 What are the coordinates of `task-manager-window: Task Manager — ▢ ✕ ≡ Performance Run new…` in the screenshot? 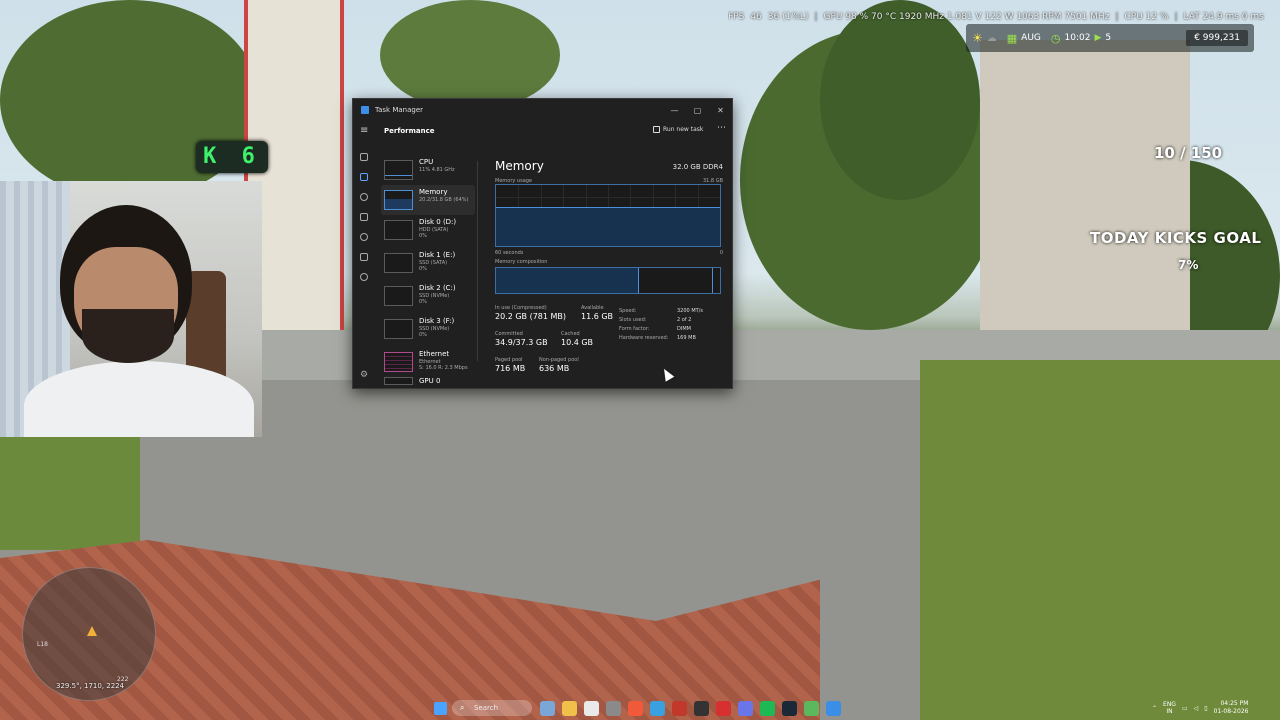 It's located at (542, 243).